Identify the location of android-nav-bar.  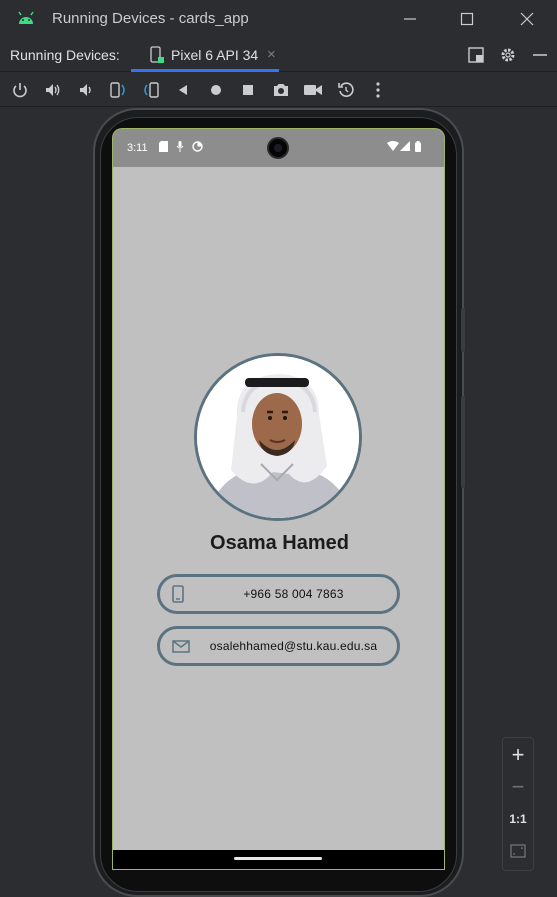
(278, 860).